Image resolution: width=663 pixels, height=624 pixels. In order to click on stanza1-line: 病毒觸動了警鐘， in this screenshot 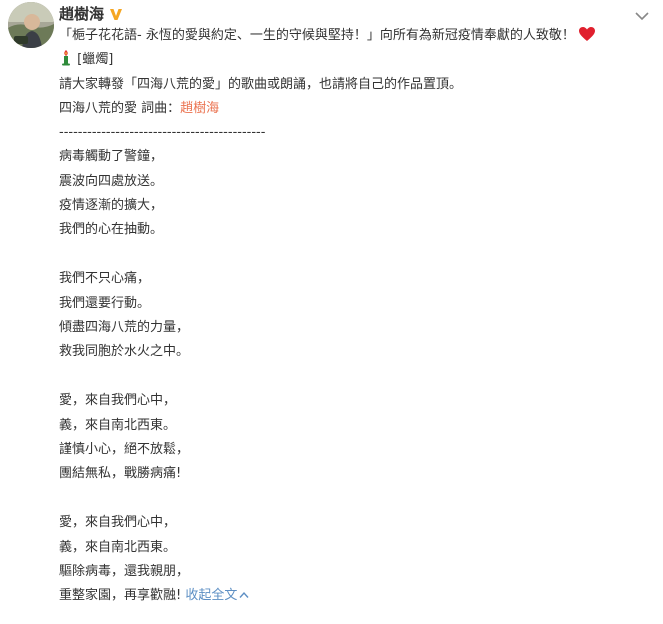, I will do `click(111, 157)`.